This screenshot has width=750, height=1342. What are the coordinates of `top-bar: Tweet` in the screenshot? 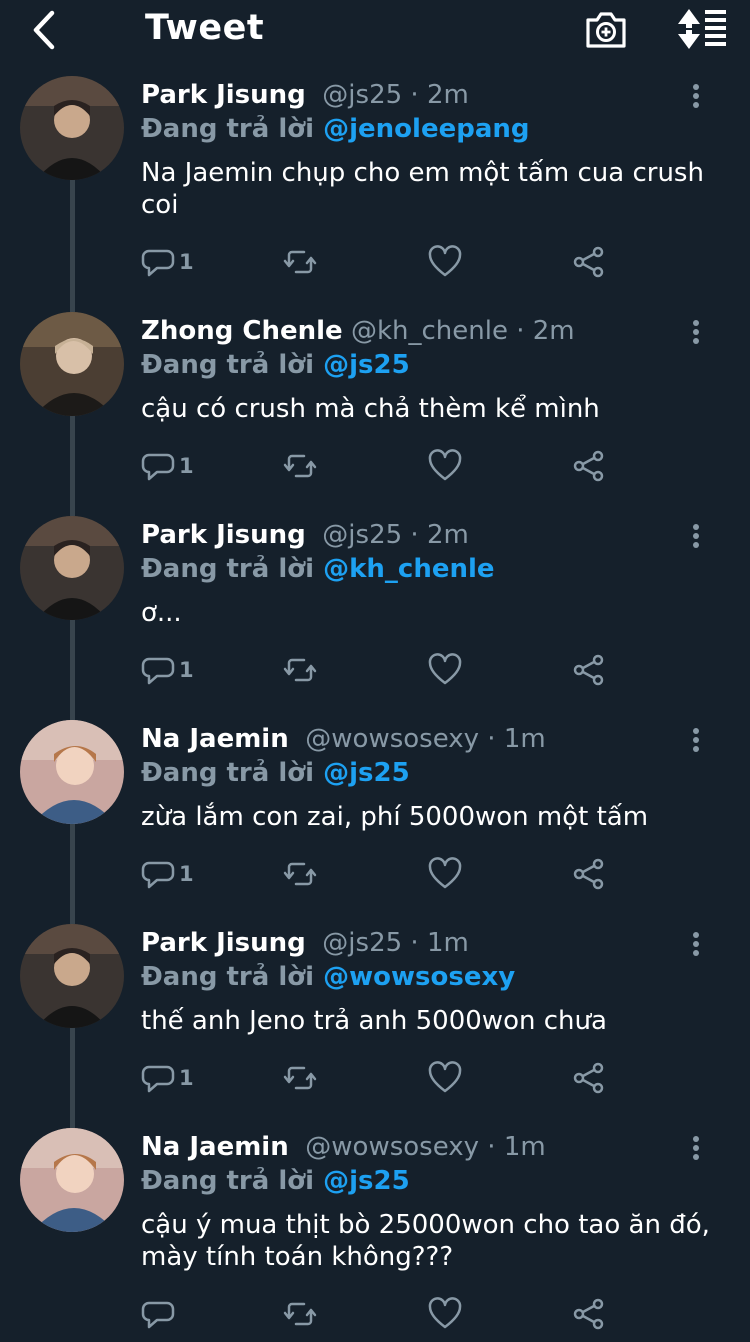 It's located at (375, 31).